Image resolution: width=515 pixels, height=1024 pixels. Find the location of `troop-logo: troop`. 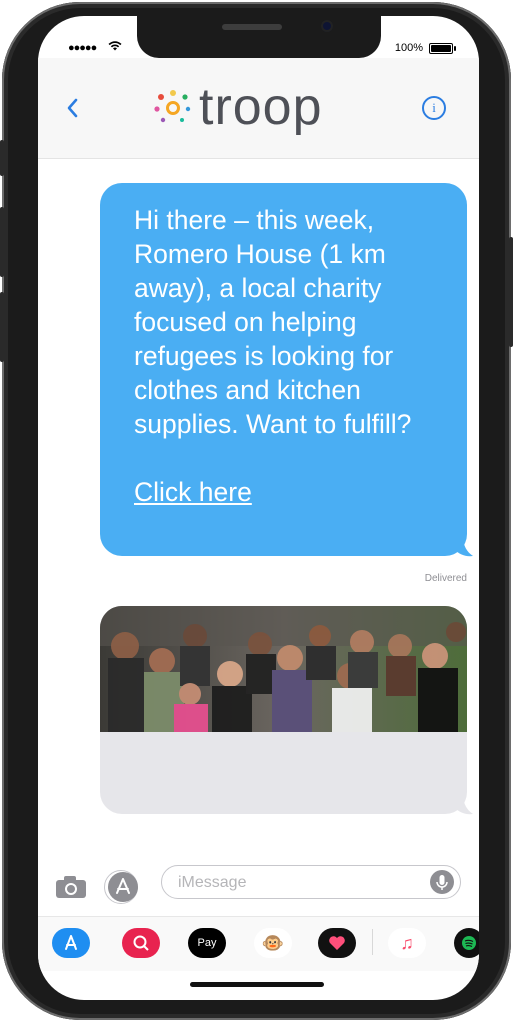

troop-logo: troop is located at coordinates (238, 107).